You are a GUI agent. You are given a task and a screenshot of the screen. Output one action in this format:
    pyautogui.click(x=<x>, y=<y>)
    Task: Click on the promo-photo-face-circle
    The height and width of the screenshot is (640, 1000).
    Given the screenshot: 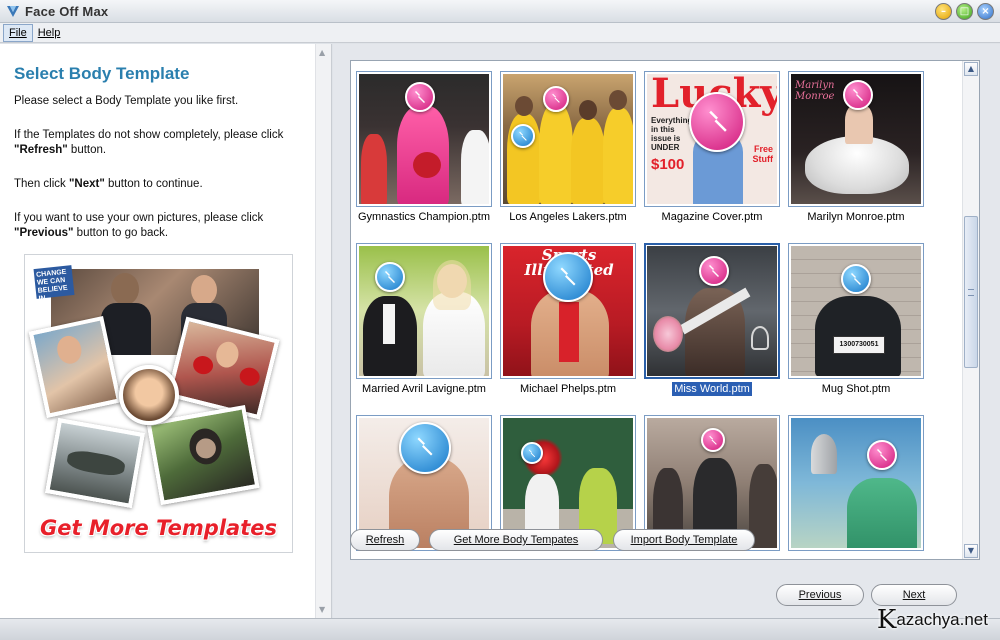 What is the action you would take?
    pyautogui.click(x=149, y=395)
    